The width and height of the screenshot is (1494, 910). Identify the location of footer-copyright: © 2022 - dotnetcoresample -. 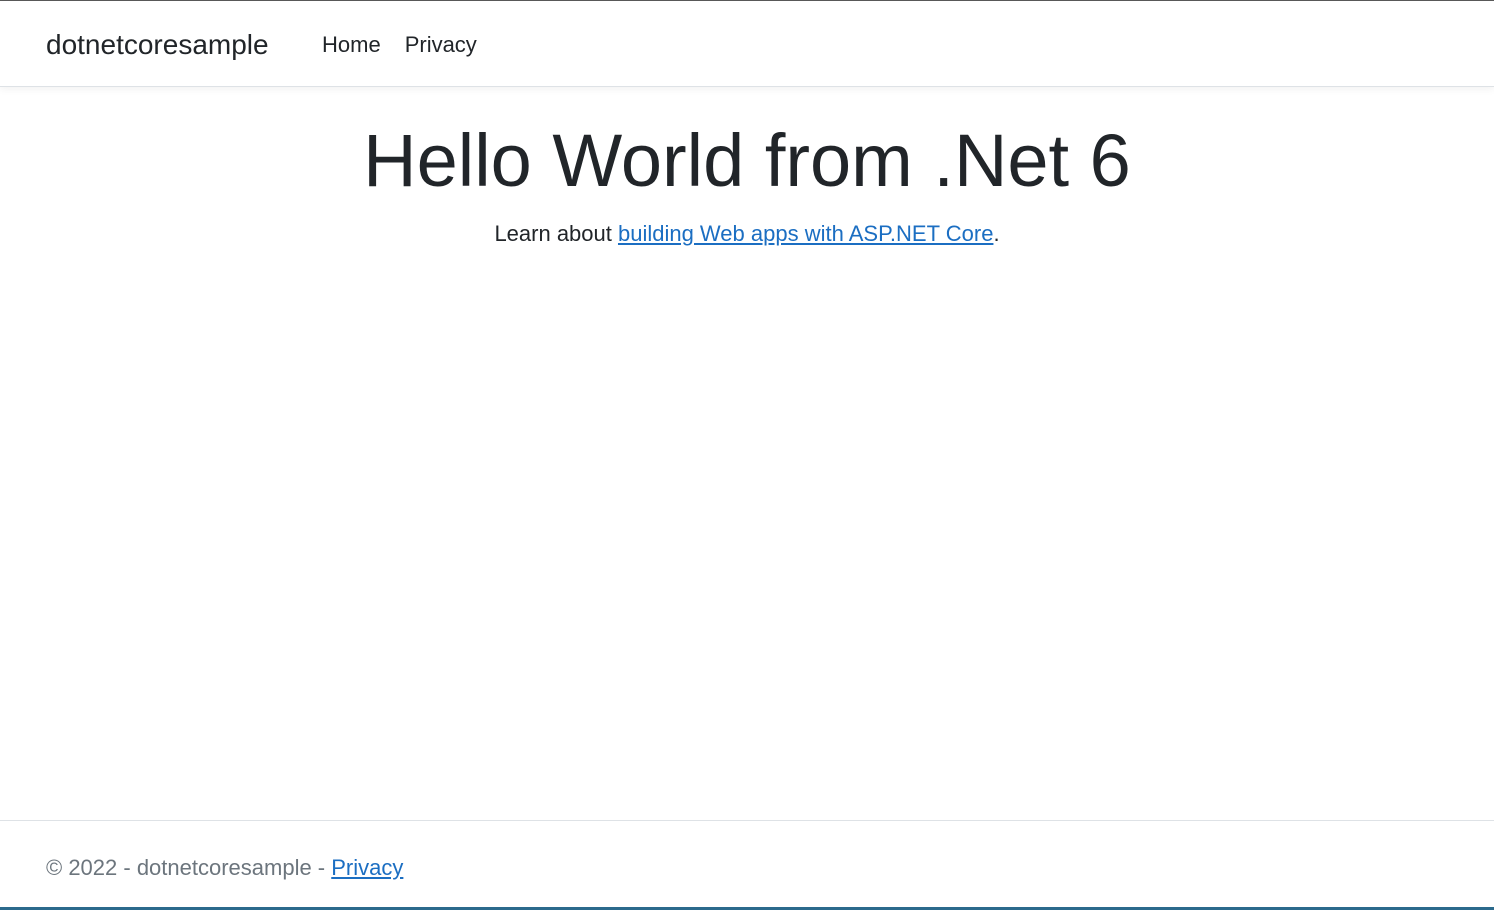
(189, 867).